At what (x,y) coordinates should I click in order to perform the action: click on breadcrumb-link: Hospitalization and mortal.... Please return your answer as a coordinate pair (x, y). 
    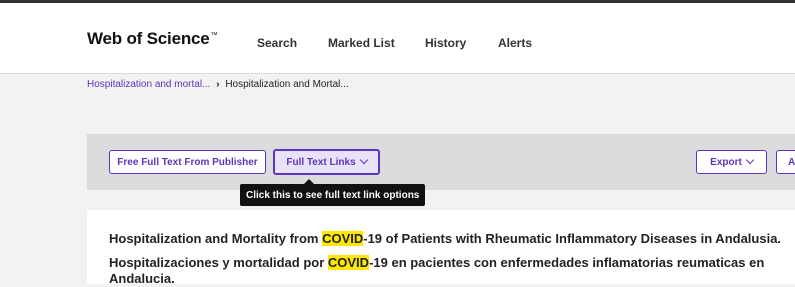
    Looking at the image, I should click on (148, 84).